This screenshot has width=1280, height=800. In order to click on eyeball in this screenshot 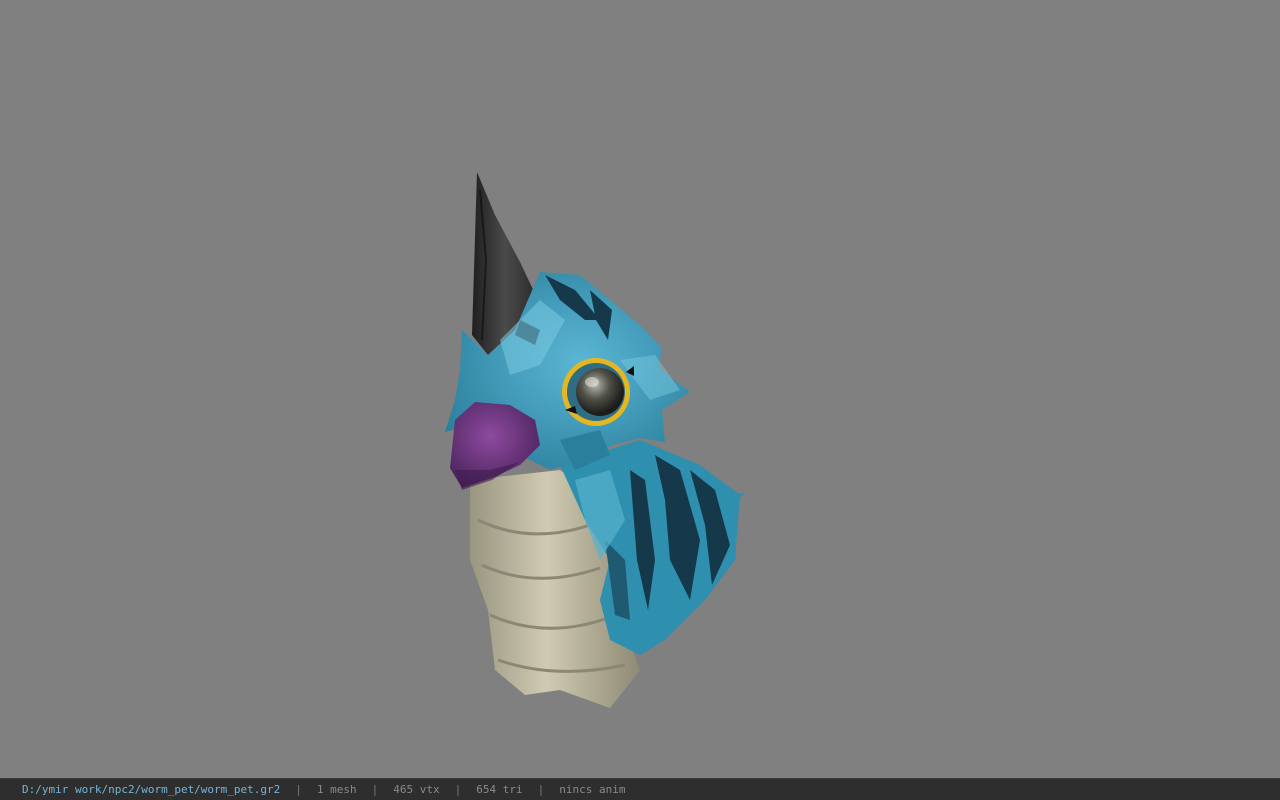, I will do `click(600, 392)`.